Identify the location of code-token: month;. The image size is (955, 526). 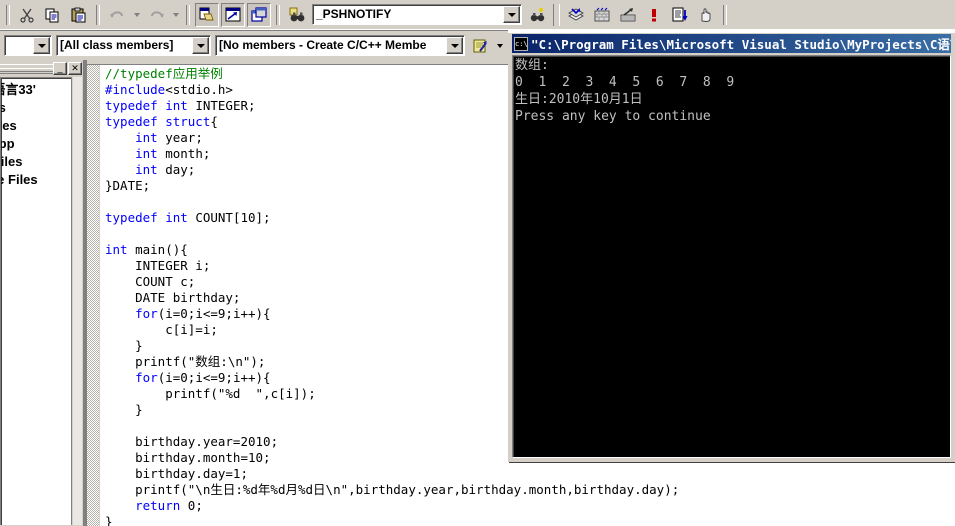
(184, 153).